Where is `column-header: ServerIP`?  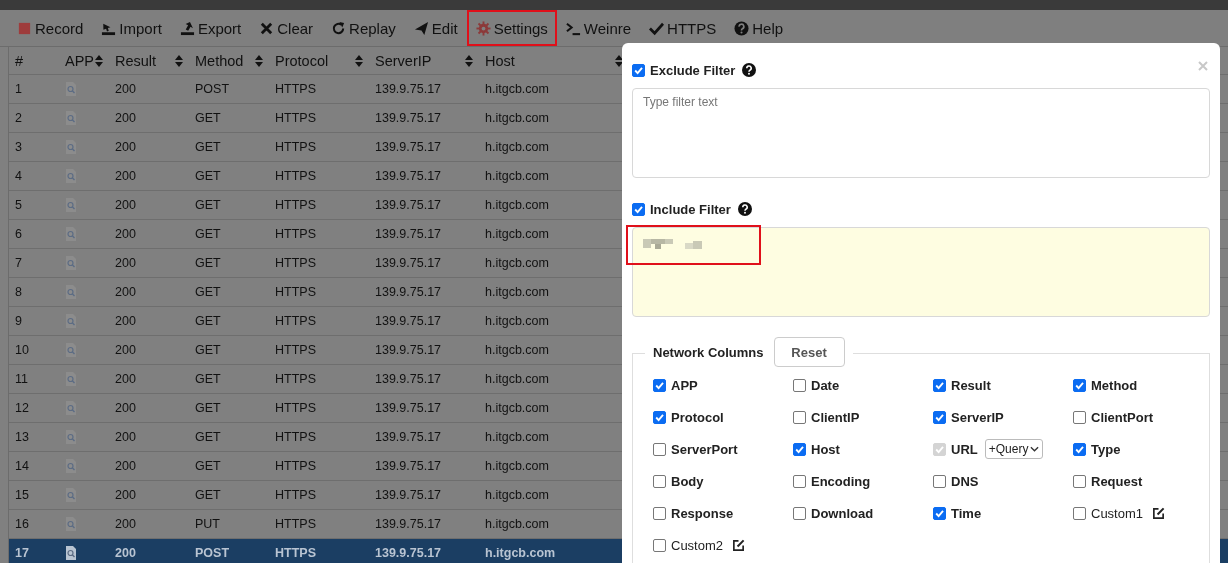
column-header: ServerIP is located at coordinates (424, 60).